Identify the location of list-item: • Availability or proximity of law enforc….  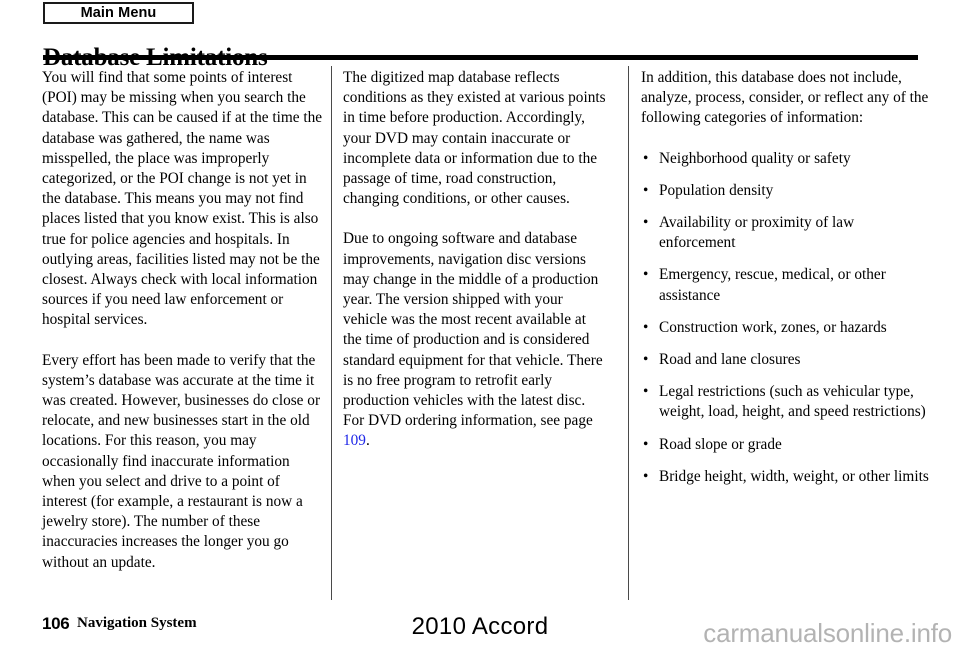
(785, 233).